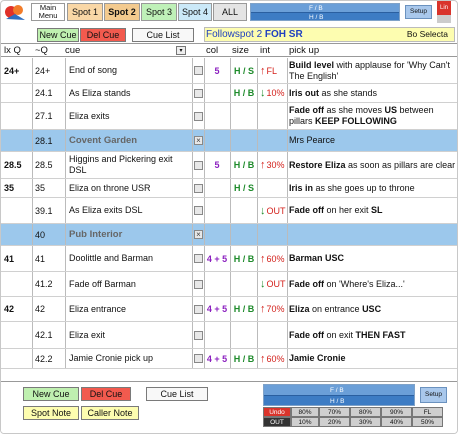 This screenshot has height=434, width=458. Describe the element at coordinates (85, 12) in the screenshot. I see `spot-1-tab: Spot 1` at that location.